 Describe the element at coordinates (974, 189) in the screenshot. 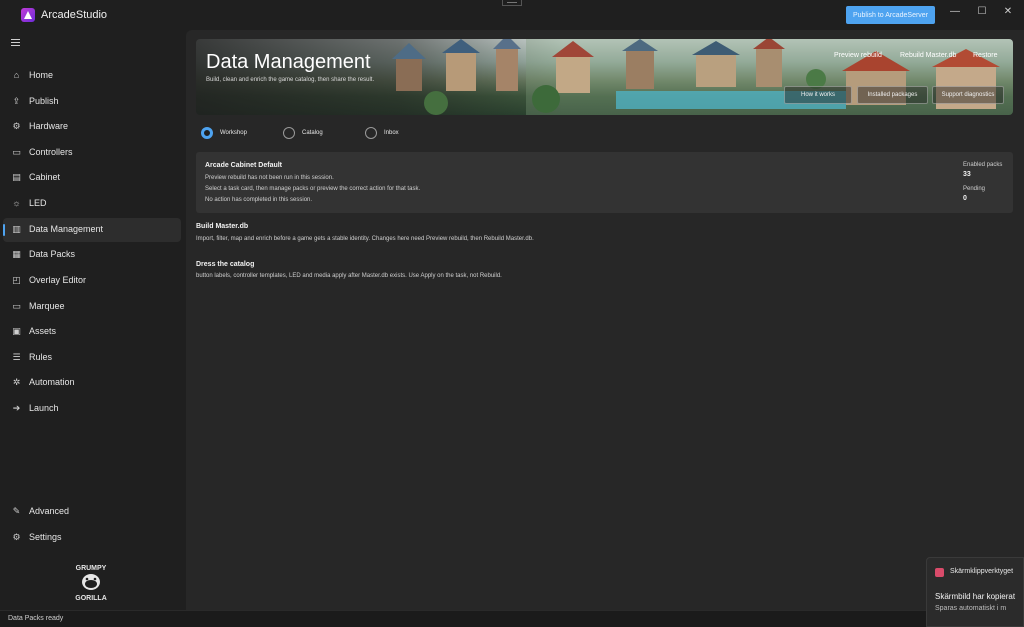

I see `pending-label: Pending` at that location.